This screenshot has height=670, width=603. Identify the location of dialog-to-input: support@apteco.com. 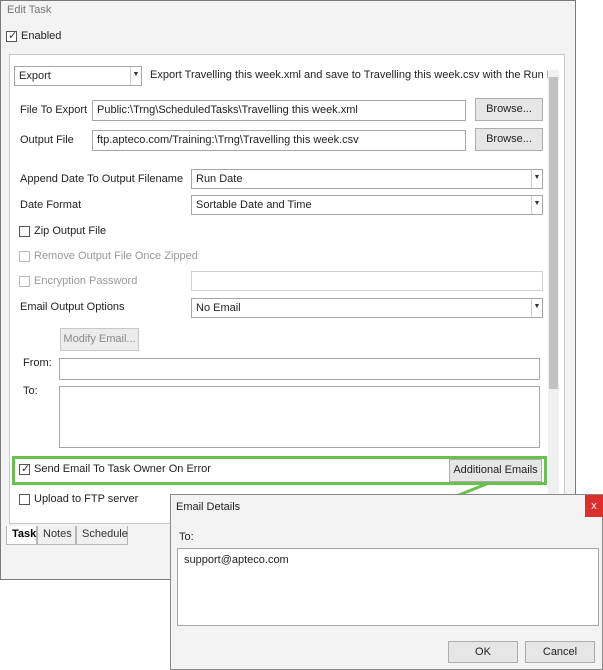
(388, 587).